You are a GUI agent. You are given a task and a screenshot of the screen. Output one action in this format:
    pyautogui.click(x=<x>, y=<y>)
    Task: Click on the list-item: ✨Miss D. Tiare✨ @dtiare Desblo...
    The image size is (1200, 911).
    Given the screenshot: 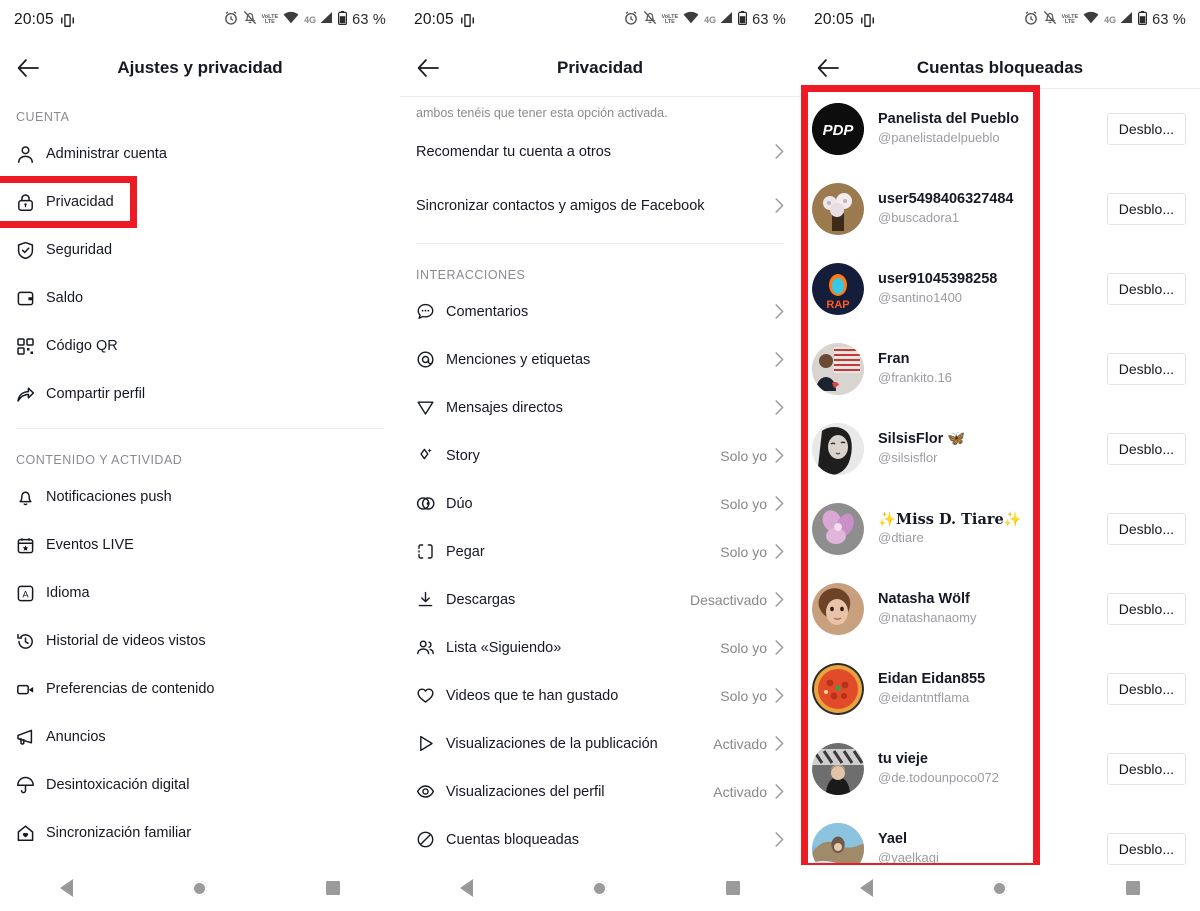 What is the action you would take?
    pyautogui.click(x=1000, y=529)
    